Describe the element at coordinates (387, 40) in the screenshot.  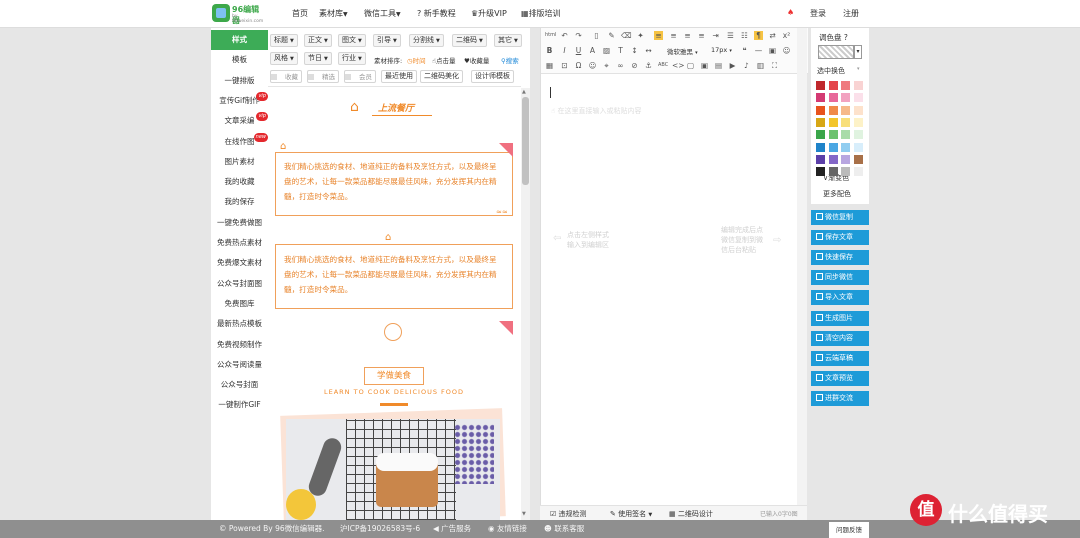
I see `filter-guide: 引导 ▼` at that location.